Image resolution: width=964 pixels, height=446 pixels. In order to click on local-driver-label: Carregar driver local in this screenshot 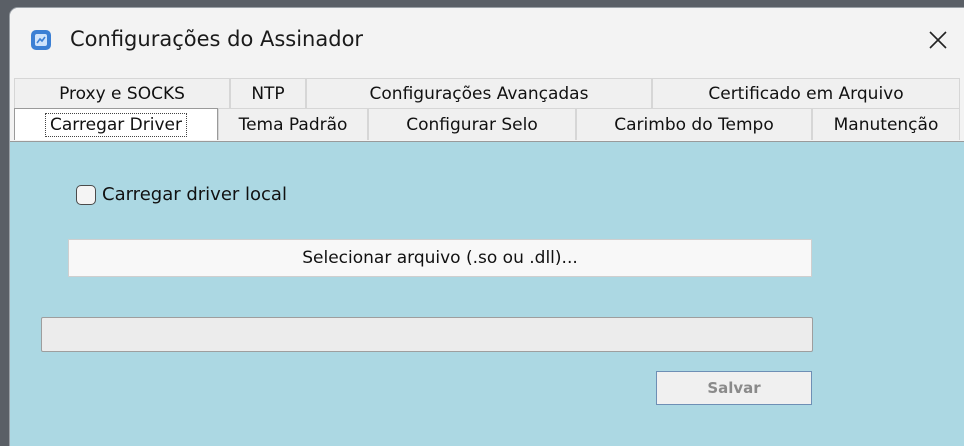, I will do `click(194, 194)`.